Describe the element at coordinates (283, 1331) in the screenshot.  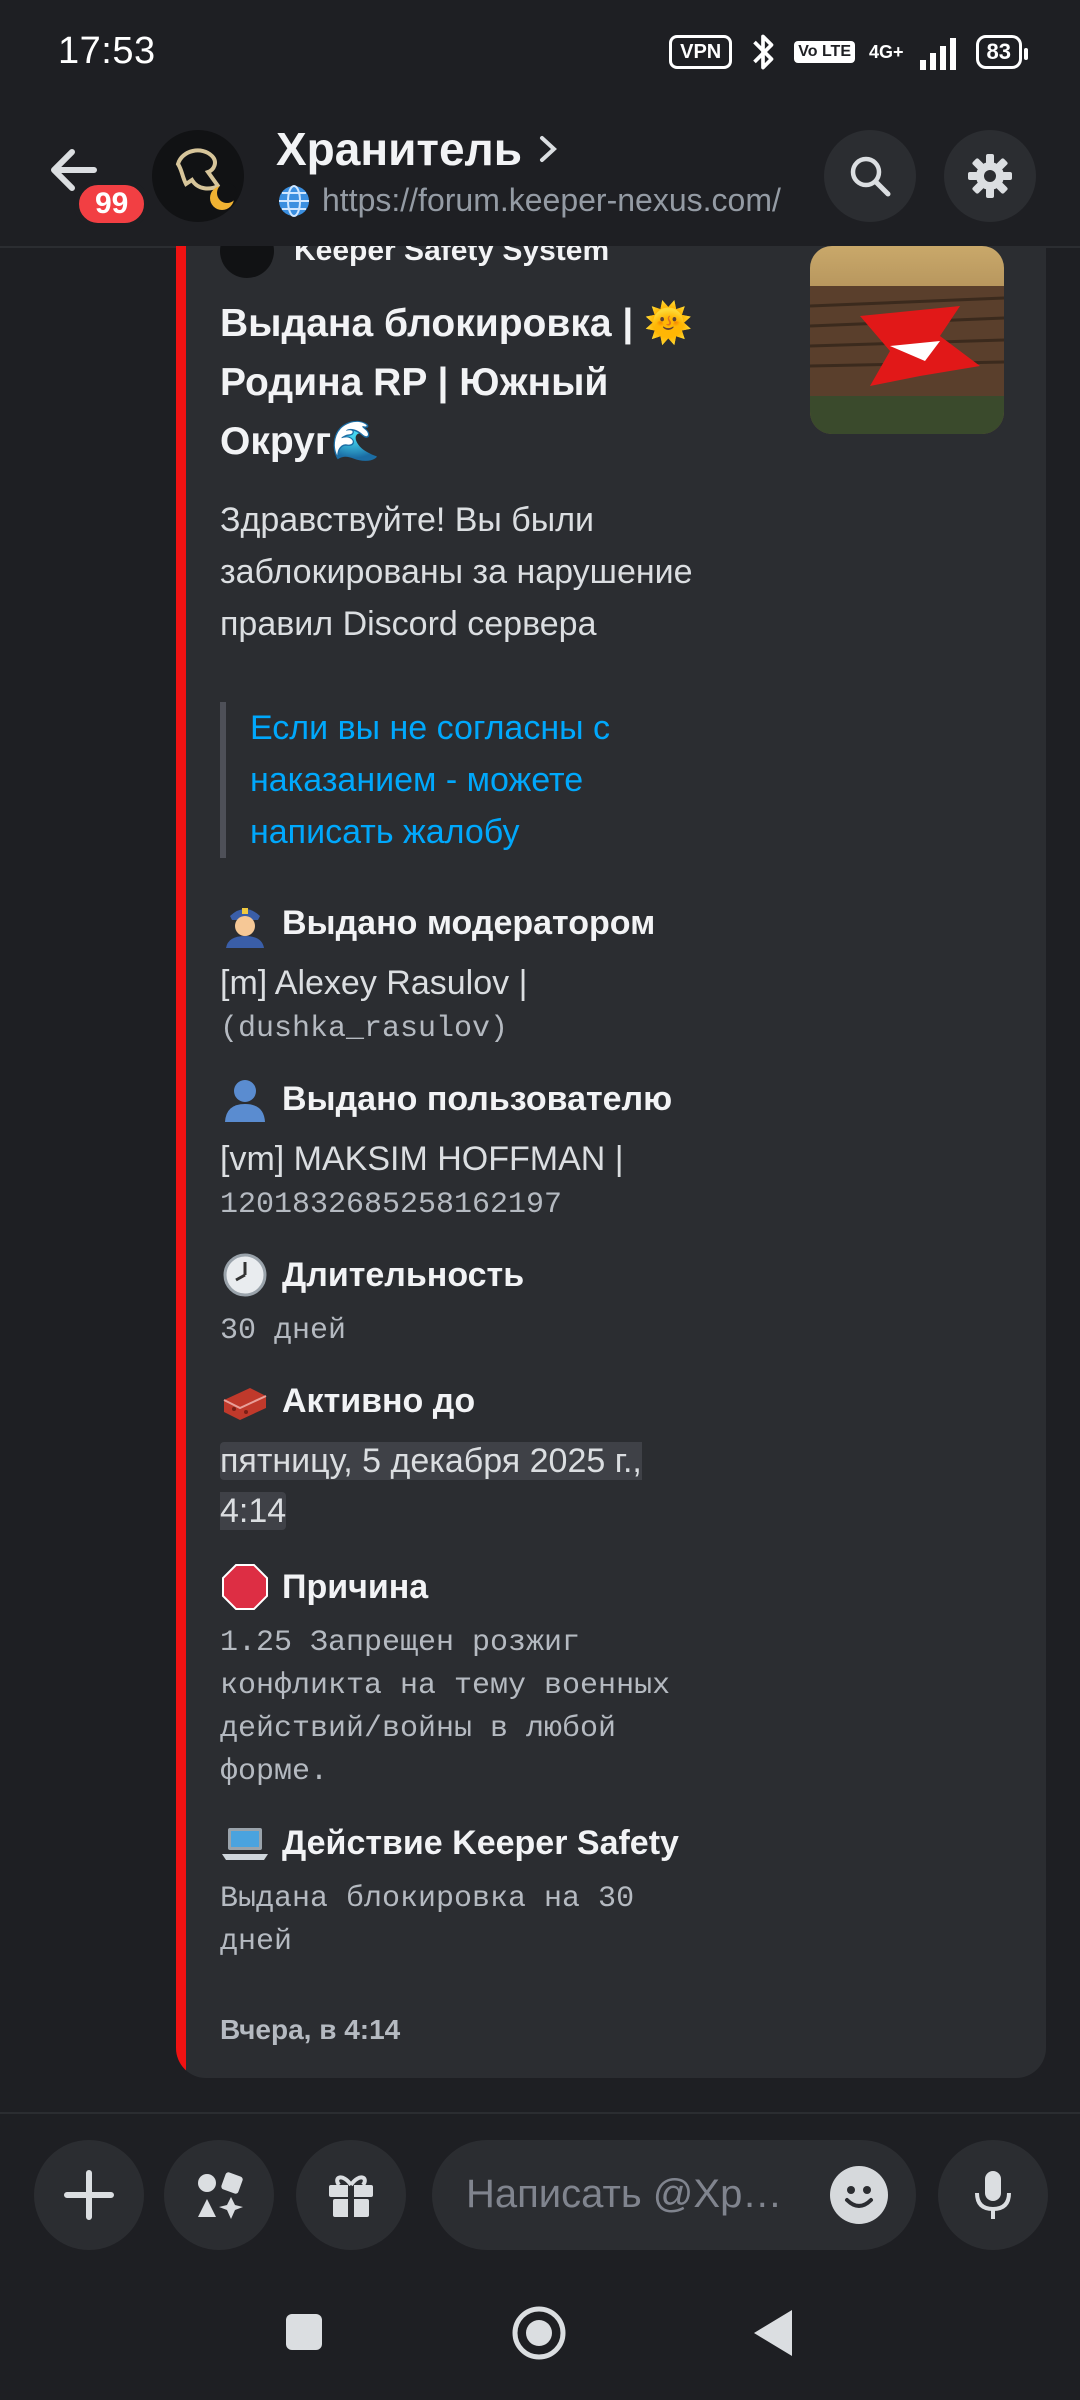
I see `duration-text: 30 дней` at that location.